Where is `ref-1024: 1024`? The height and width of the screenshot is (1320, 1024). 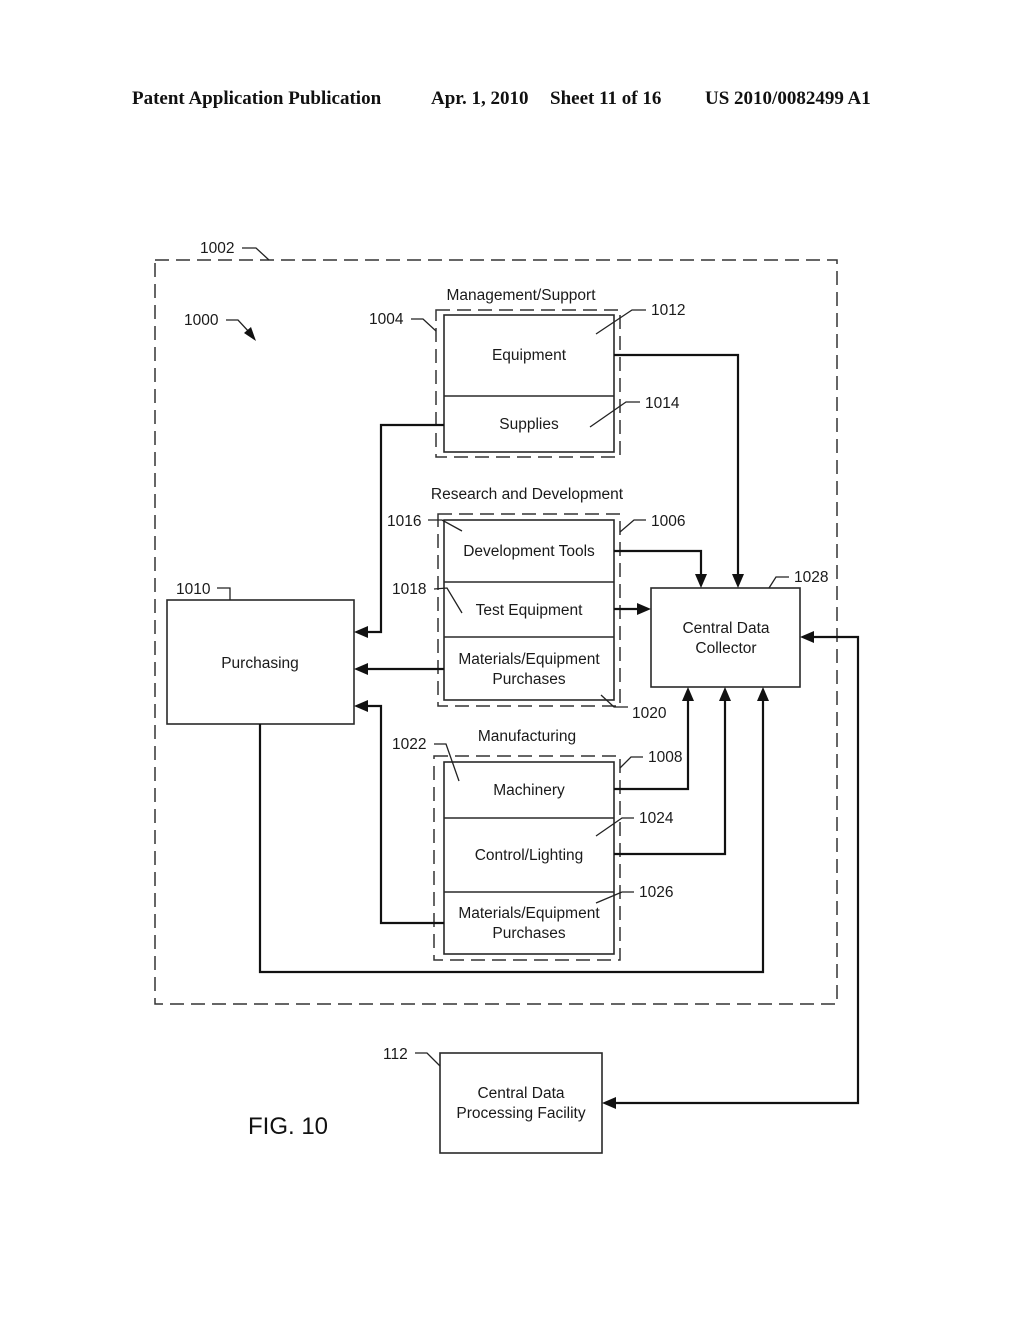
ref-1024: 1024 is located at coordinates (656, 818).